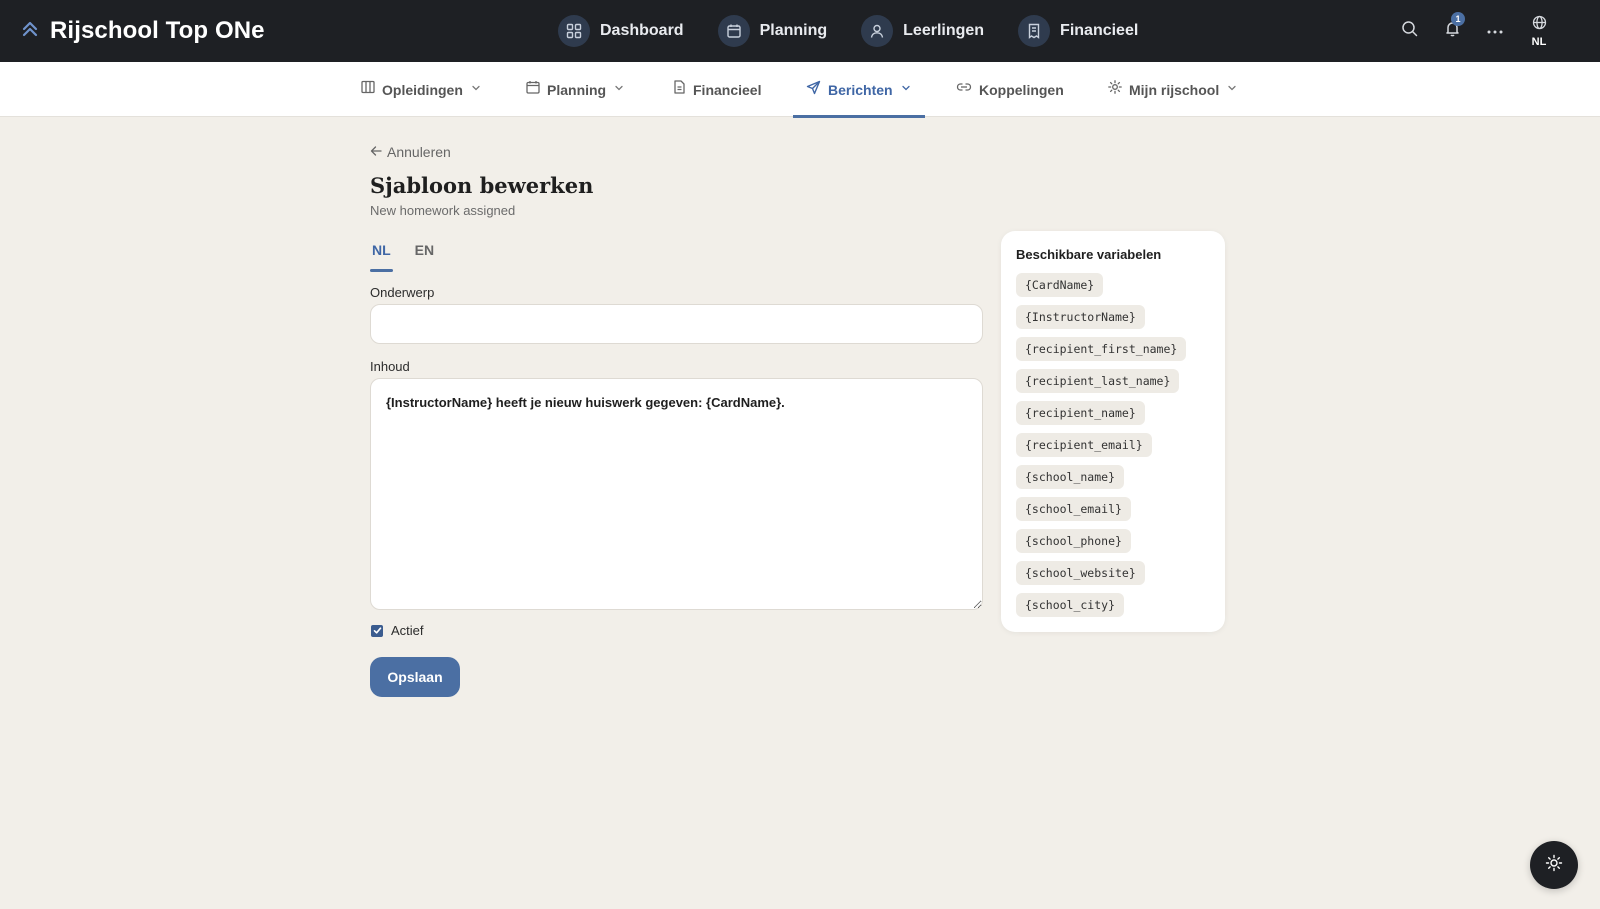 The width and height of the screenshot is (1600, 909). Describe the element at coordinates (642, 30) in the screenshot. I see `mainnav-label: Dashboard` at that location.